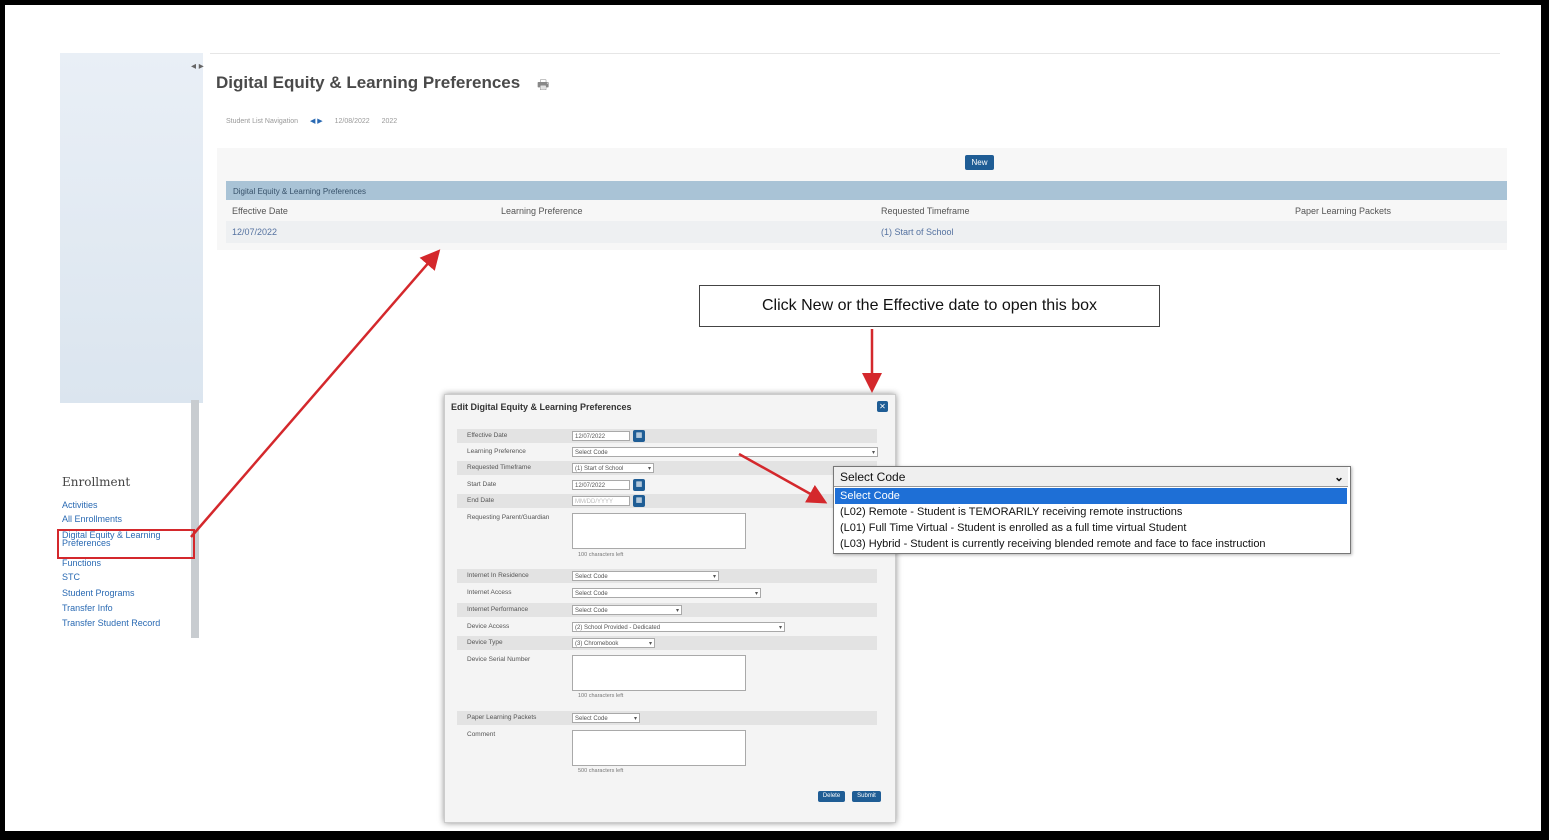  I want to click on sidebar-item-transfer-info: Transfer Info, so click(87, 608).